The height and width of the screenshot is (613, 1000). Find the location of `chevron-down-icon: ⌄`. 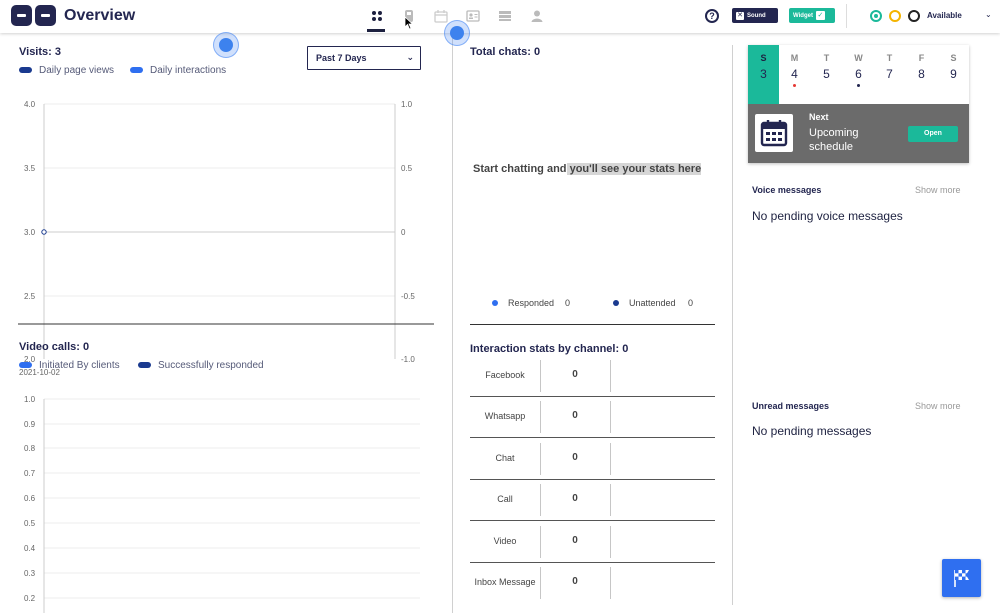

chevron-down-icon: ⌄ is located at coordinates (988, 14).